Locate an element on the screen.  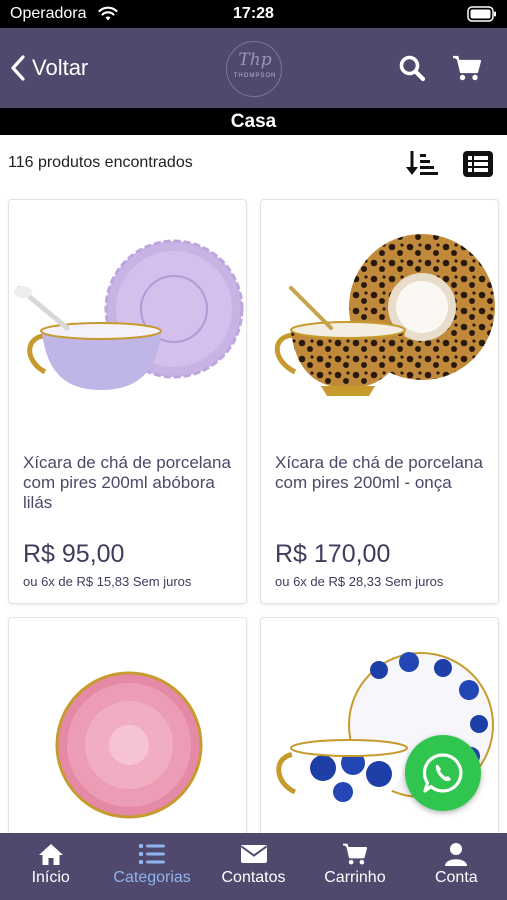
tab-carrinho: Carrinho is located at coordinates (354, 866).